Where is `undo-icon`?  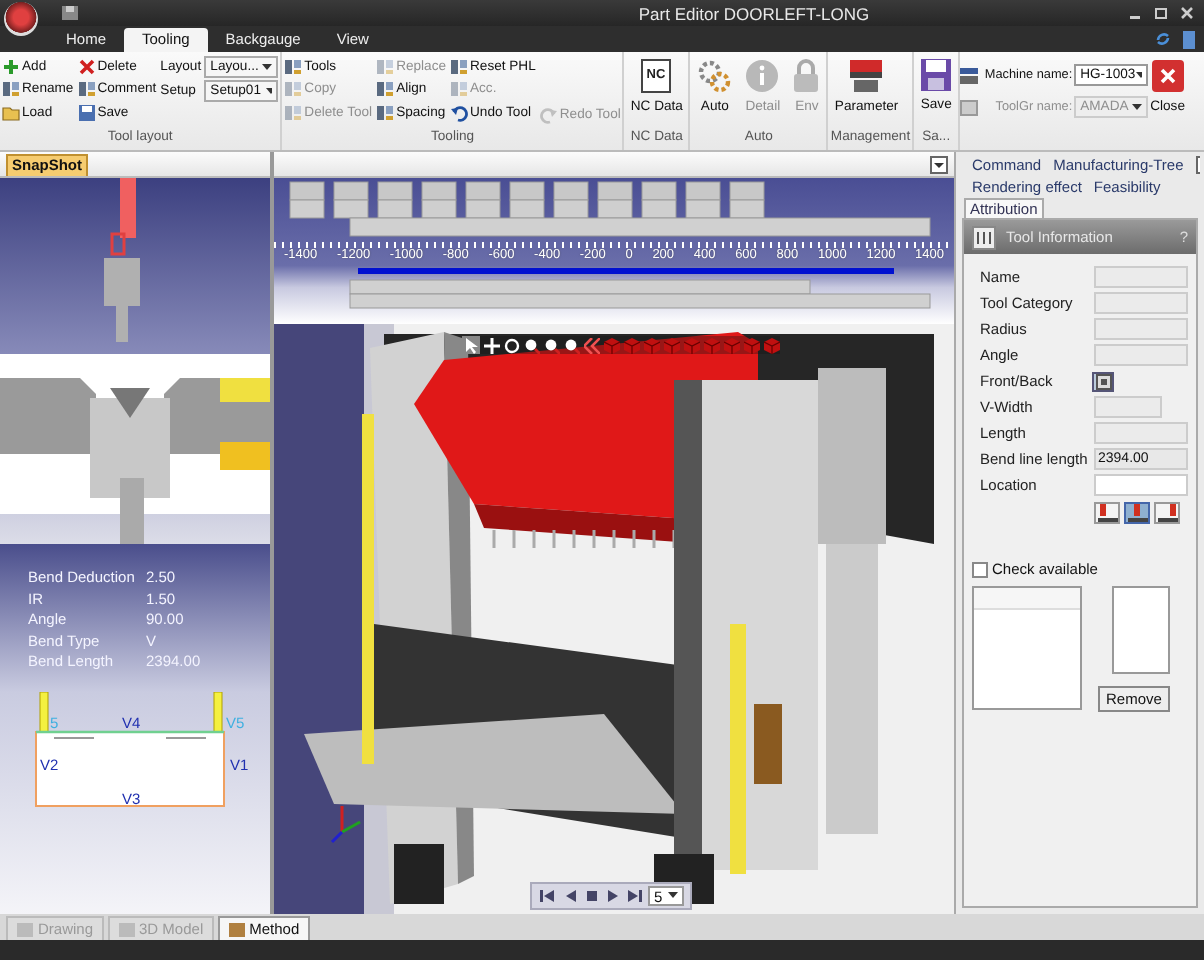 undo-icon is located at coordinates (459, 112).